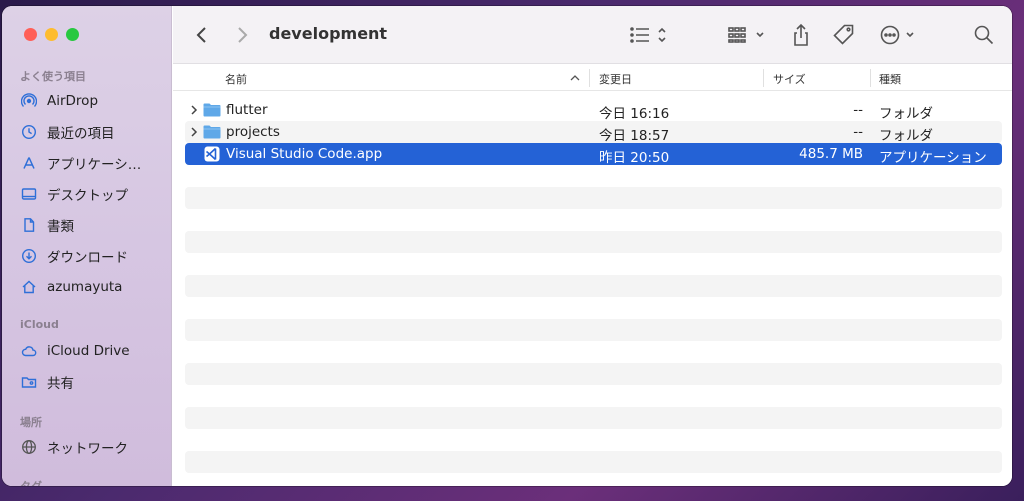 The image size is (1024, 501). I want to click on sidebar-item-label: AirDrop, so click(73, 101).